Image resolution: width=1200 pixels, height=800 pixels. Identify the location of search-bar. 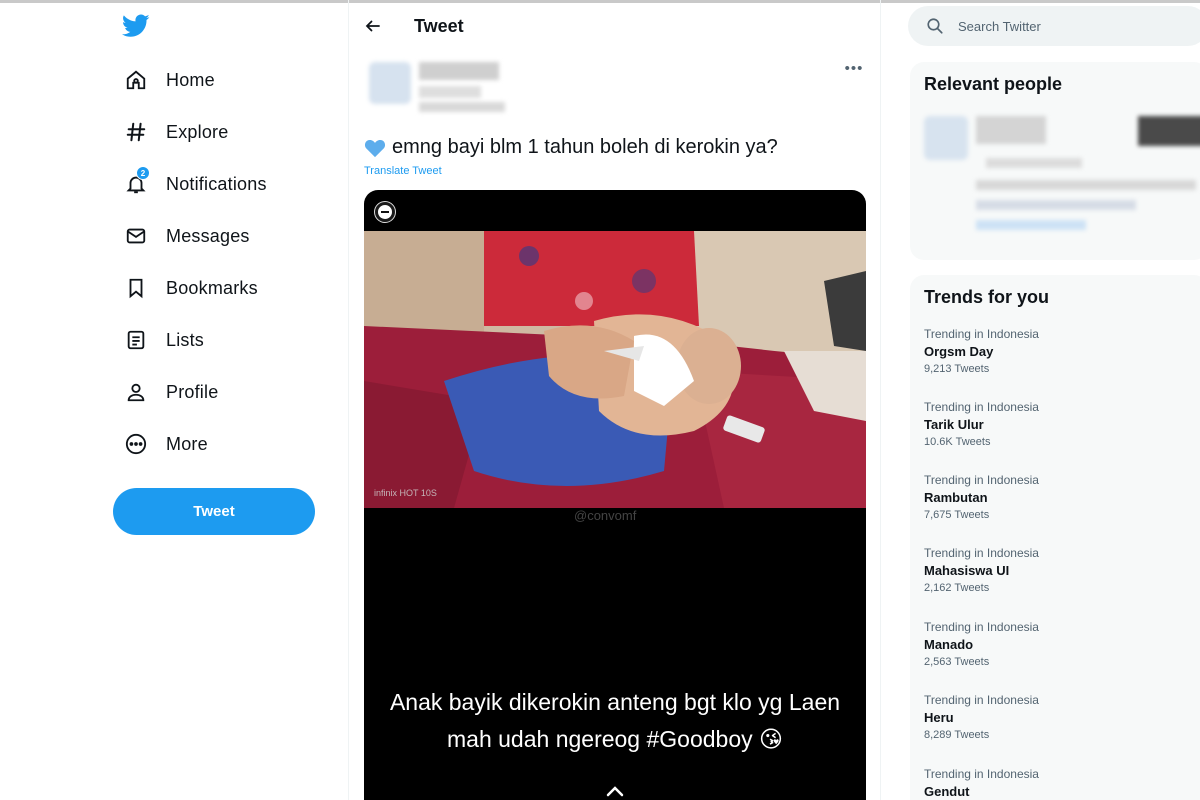
(1054, 26).